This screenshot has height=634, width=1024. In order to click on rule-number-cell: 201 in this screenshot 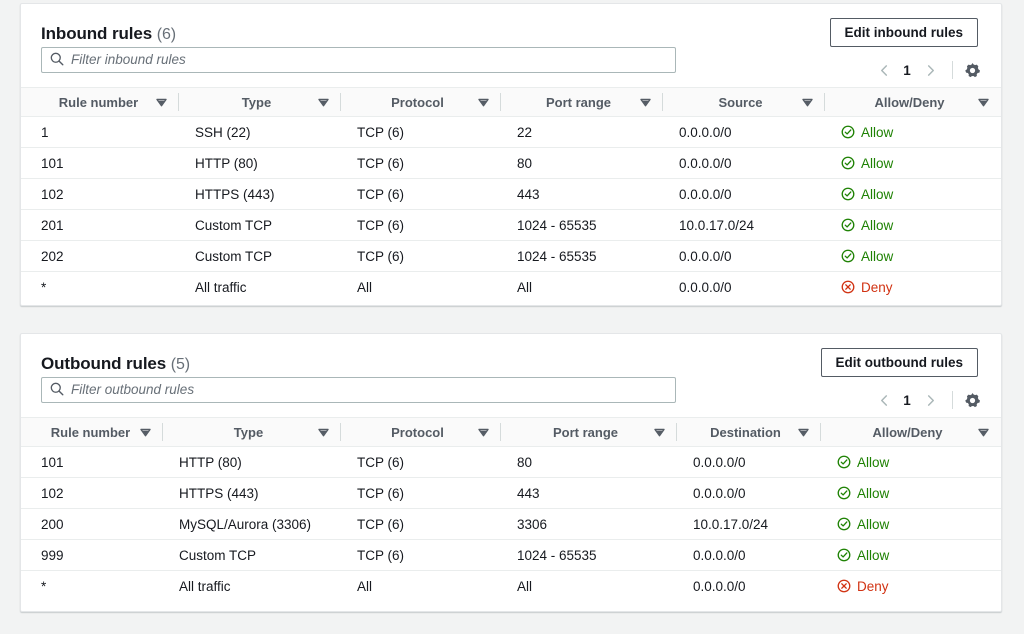, I will do `click(100, 225)`.